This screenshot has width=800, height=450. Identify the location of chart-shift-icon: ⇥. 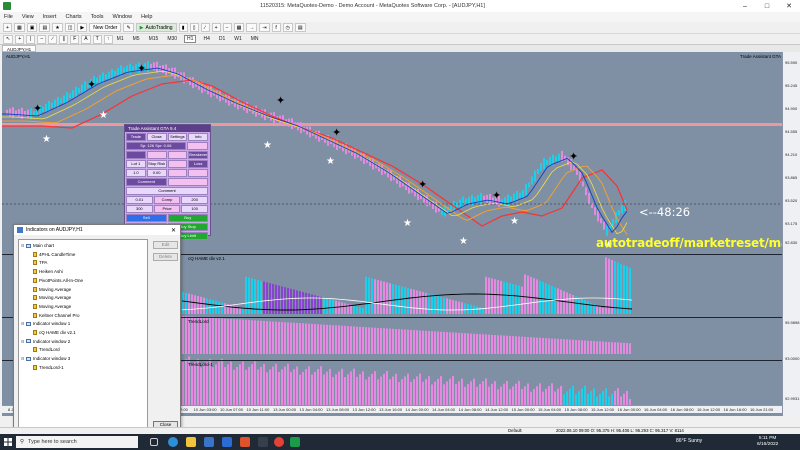
(264, 27).